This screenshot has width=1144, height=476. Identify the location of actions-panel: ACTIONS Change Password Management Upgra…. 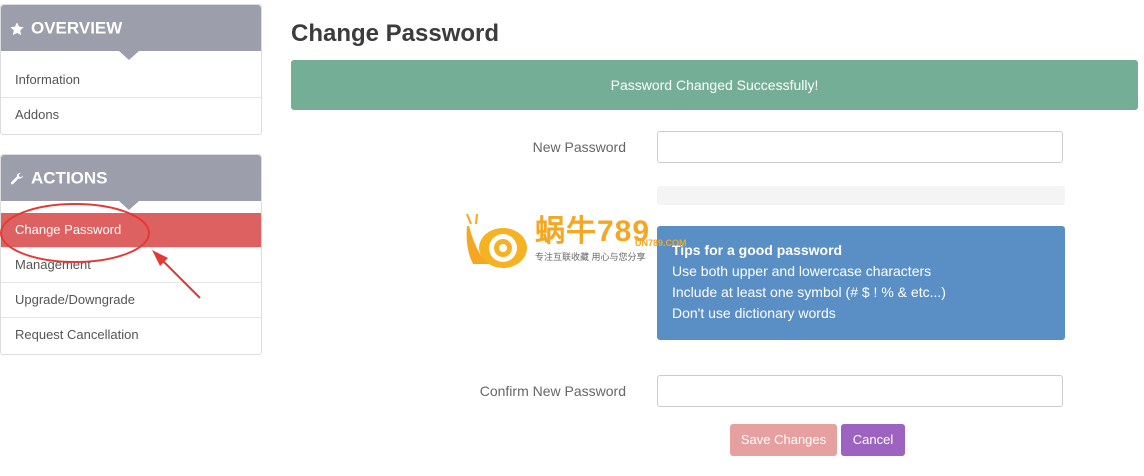
(131, 254).